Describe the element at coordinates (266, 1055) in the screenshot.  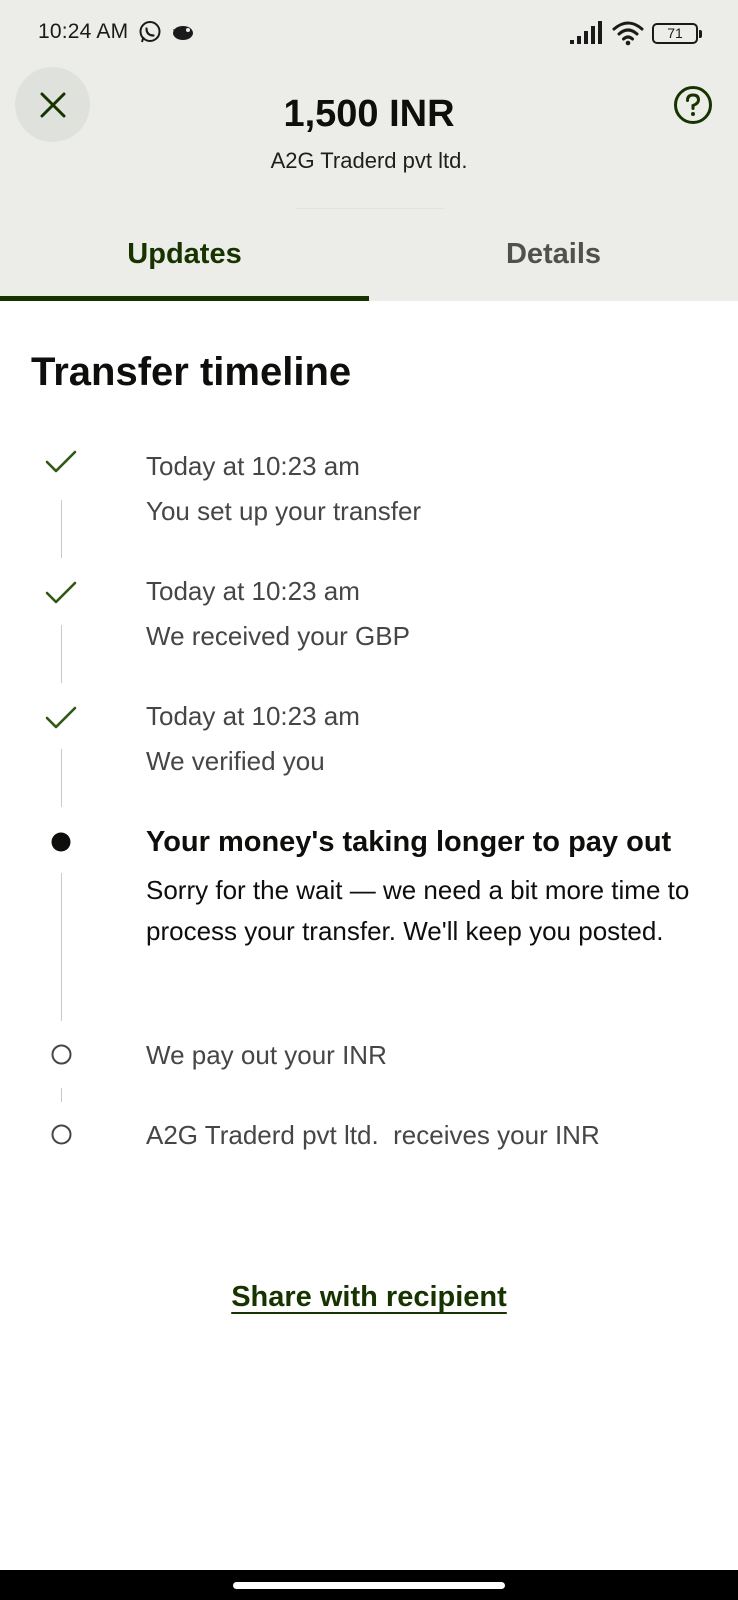
I see `step-text: We pay out your INR` at that location.